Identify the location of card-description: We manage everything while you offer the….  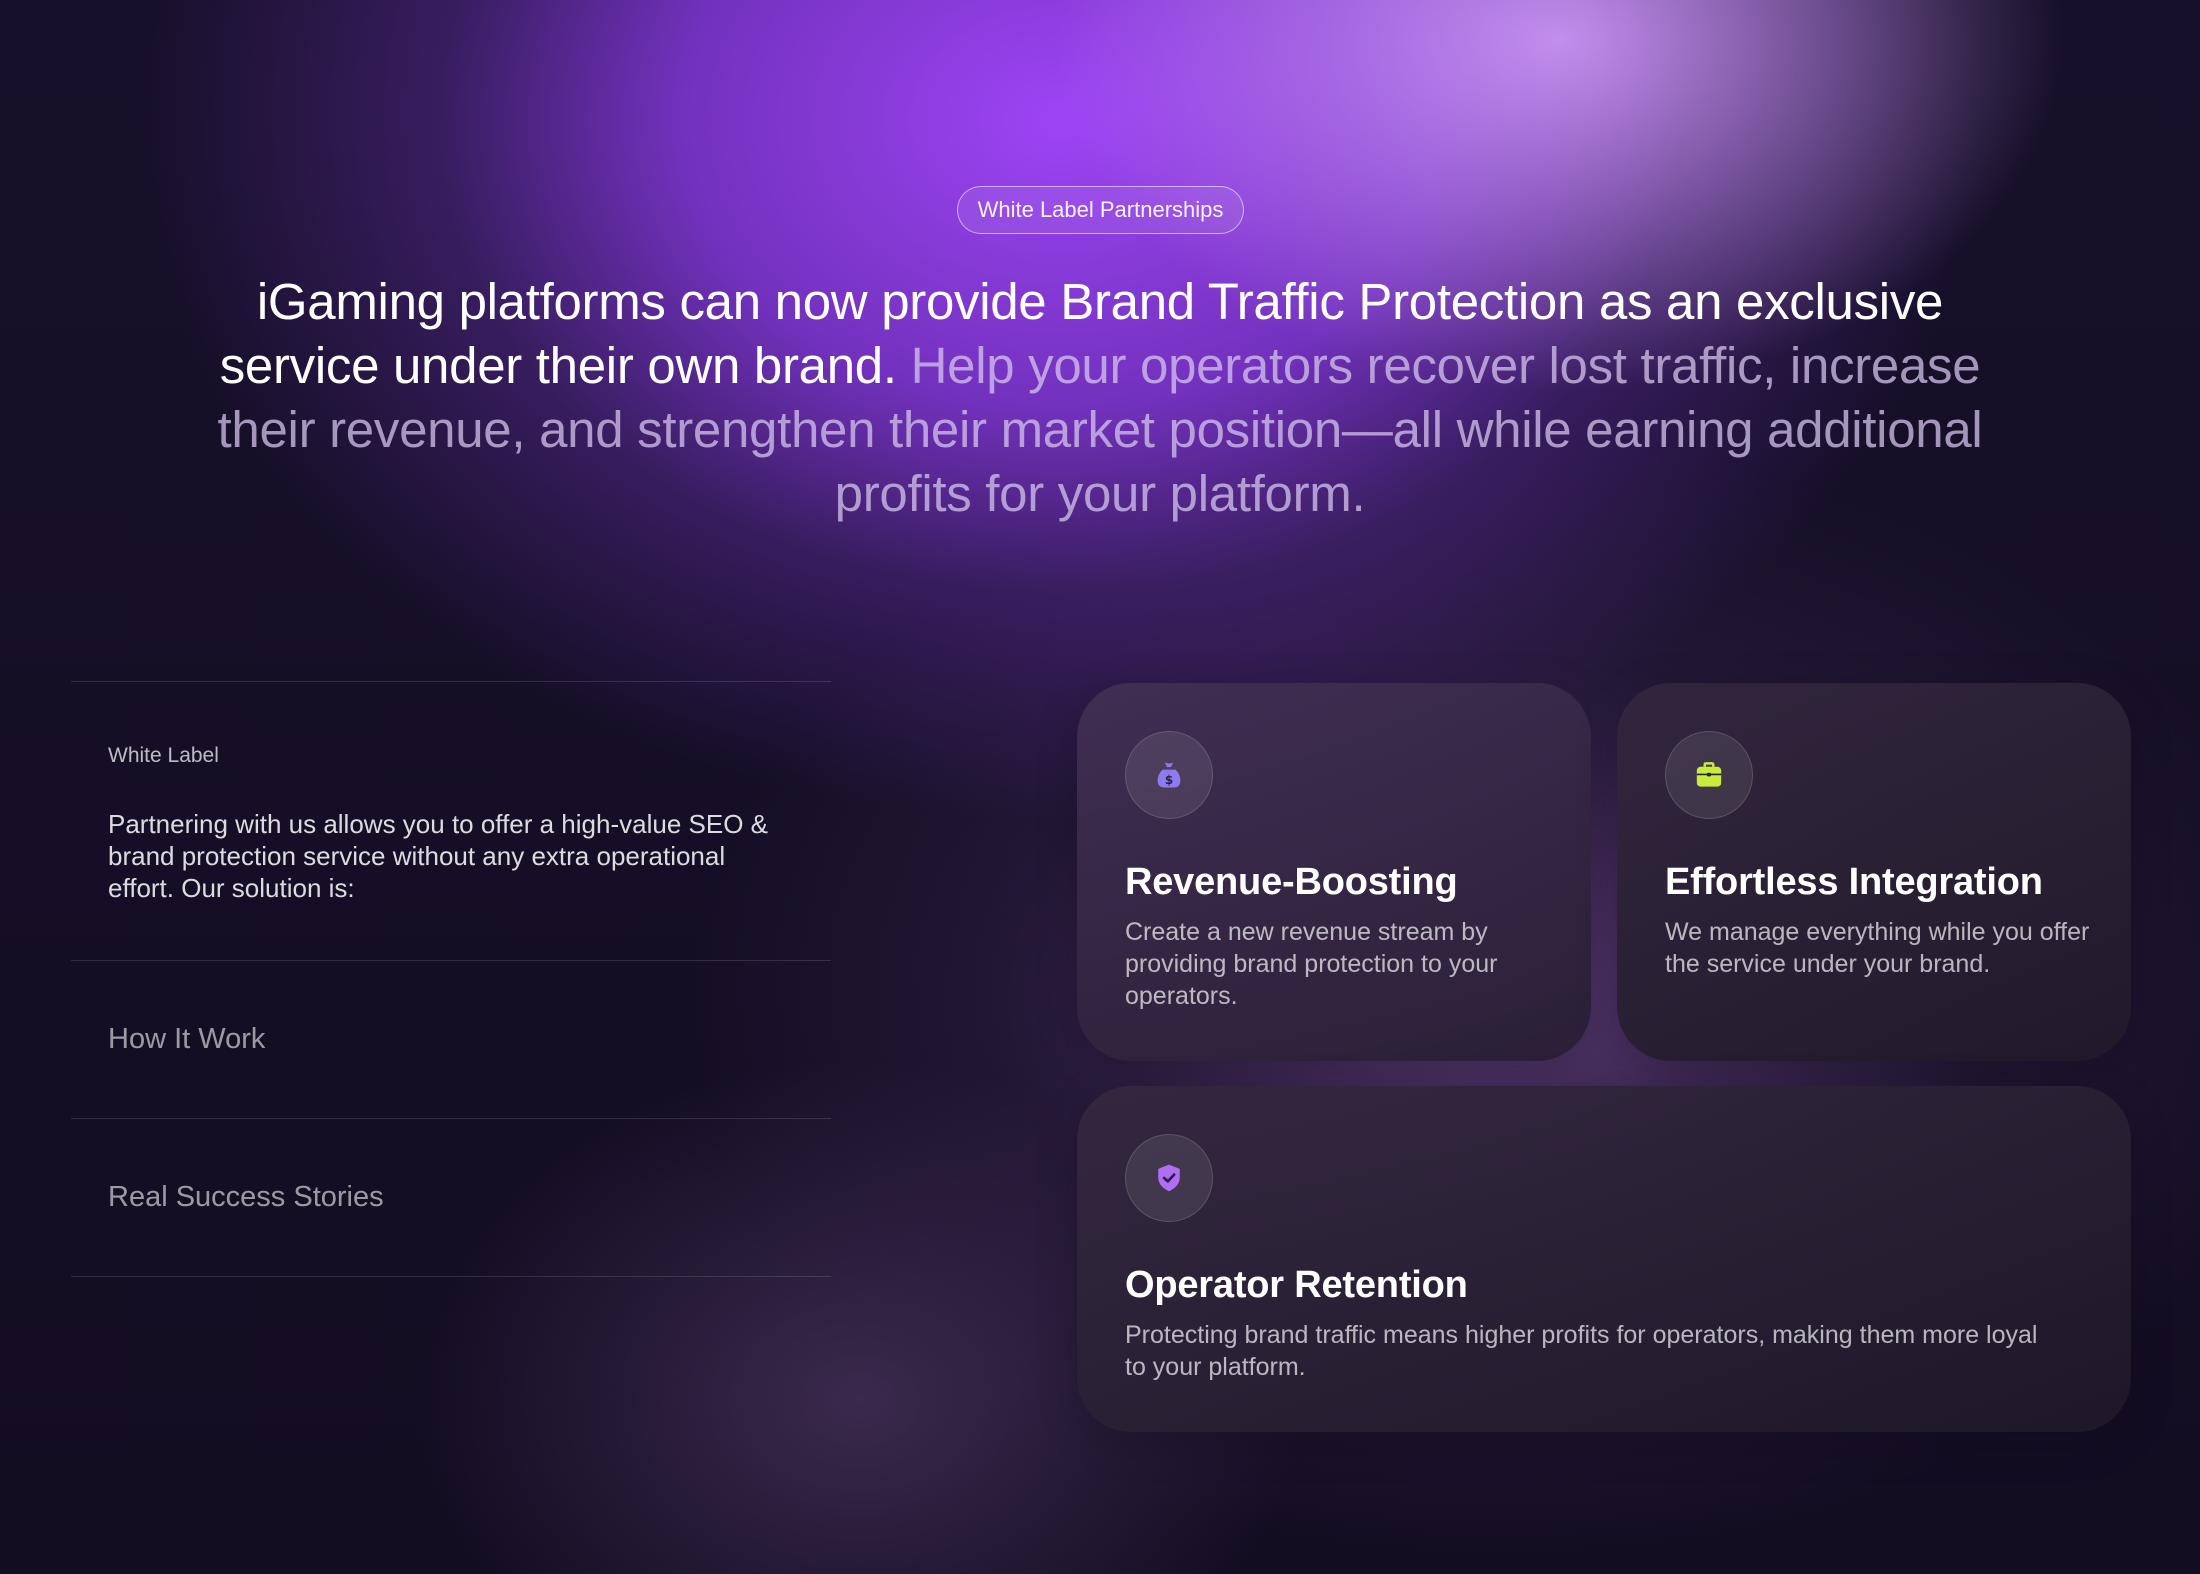
(1877, 948).